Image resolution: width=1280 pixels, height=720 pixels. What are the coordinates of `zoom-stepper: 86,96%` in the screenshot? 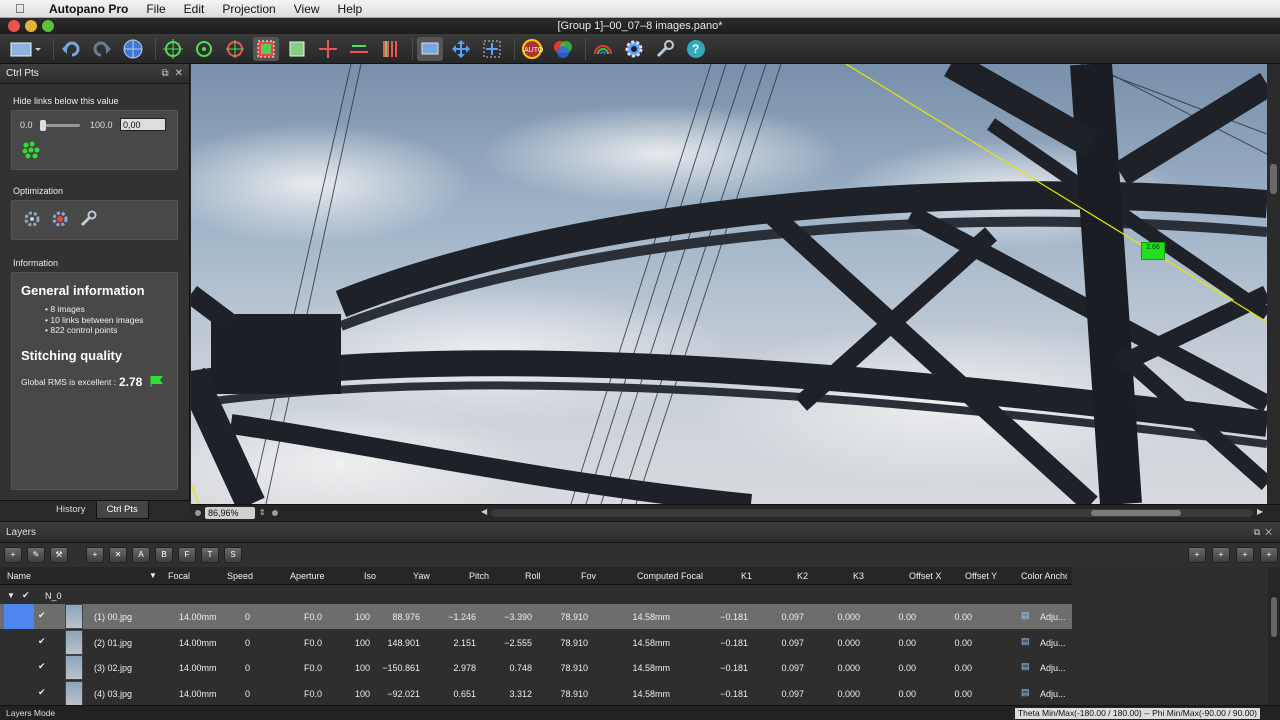 It's located at (230, 512).